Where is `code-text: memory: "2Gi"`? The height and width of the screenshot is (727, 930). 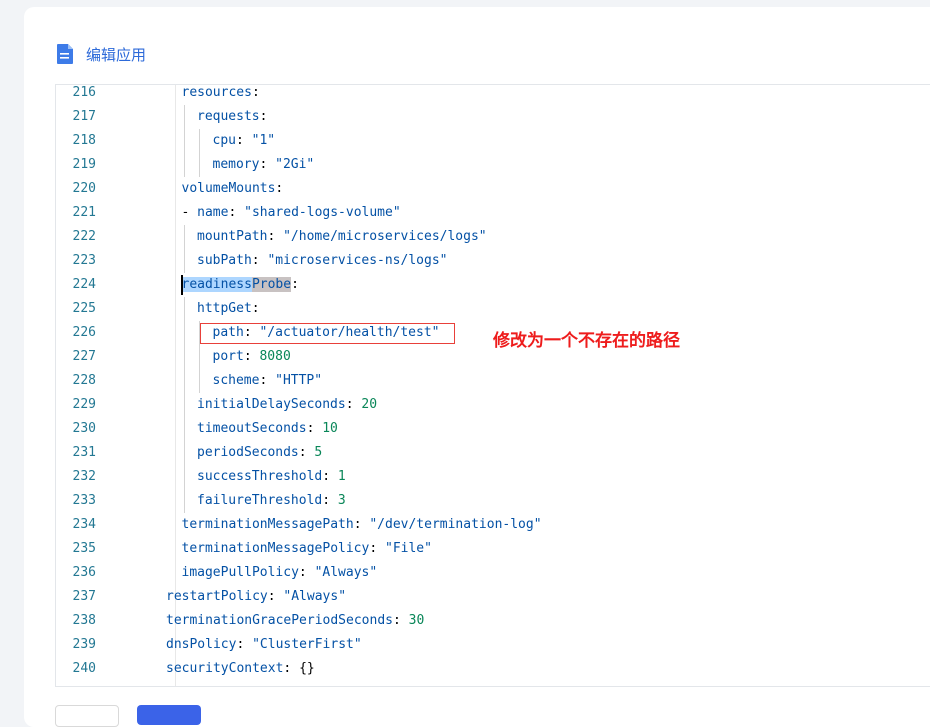
code-text: memory: "2Gi" is located at coordinates (263, 164).